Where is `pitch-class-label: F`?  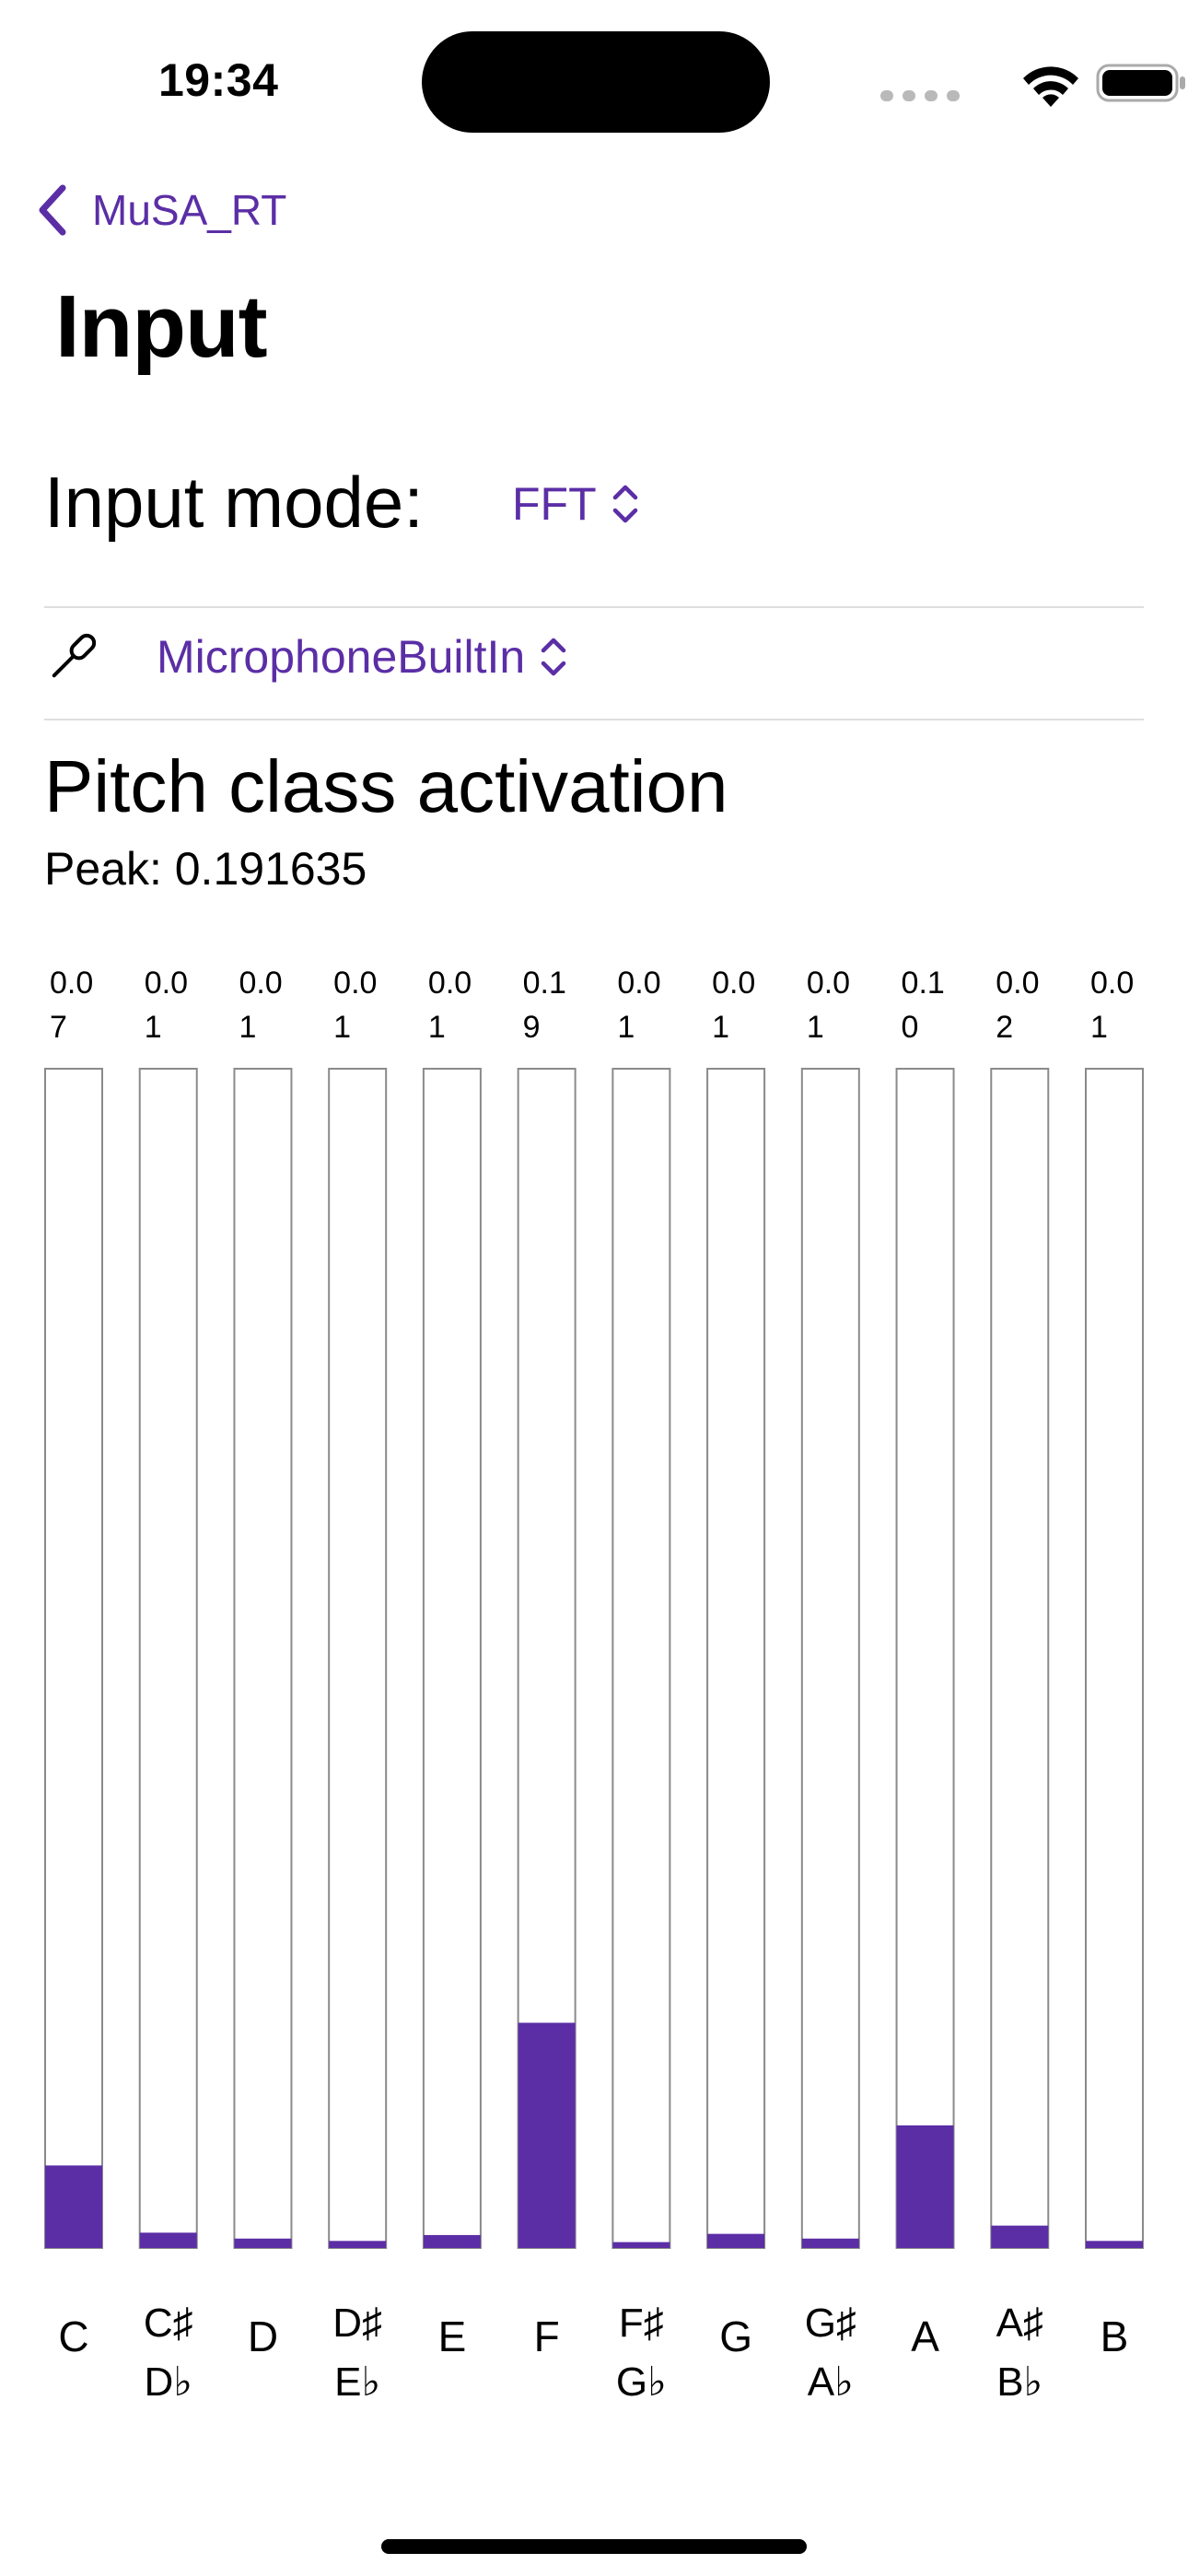 pitch-class-label: F is located at coordinates (547, 2336).